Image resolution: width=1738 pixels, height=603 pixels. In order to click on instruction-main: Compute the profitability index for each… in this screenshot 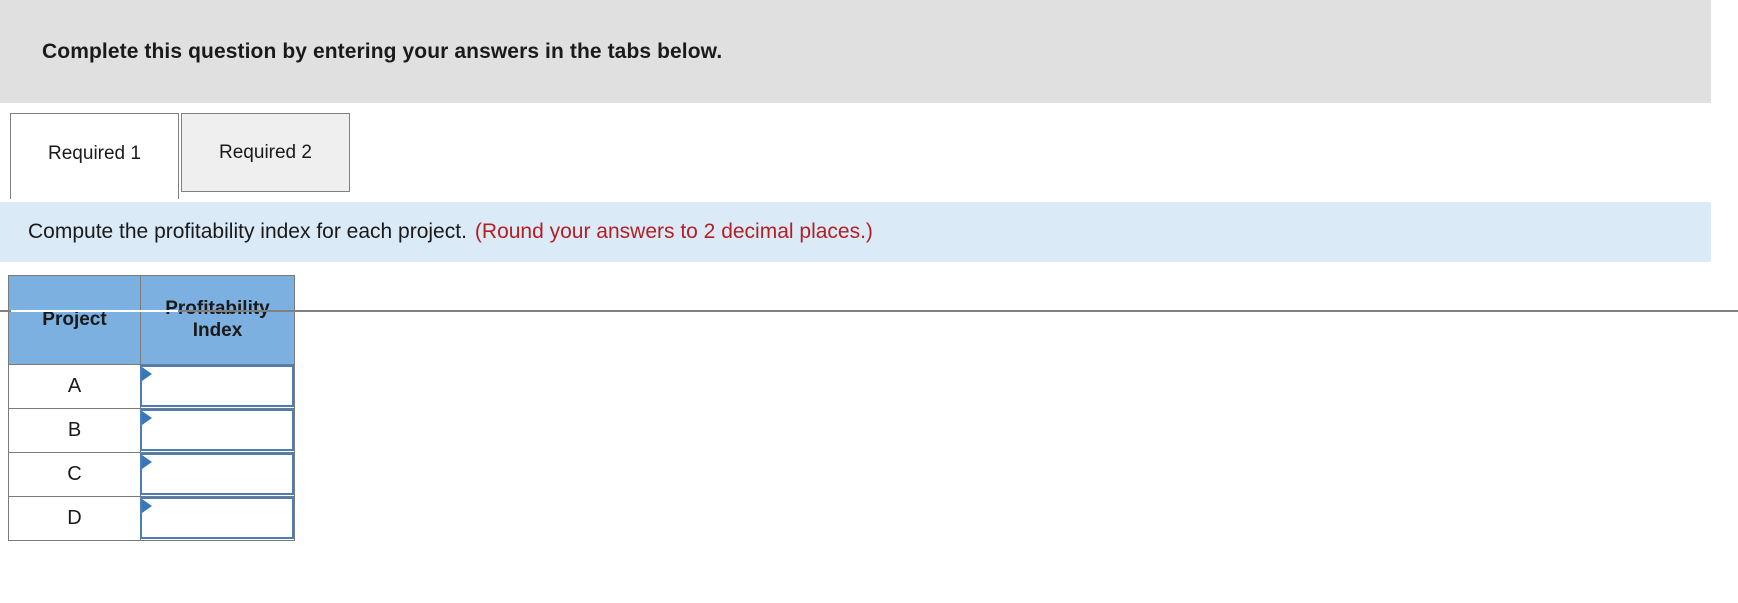, I will do `click(247, 231)`.